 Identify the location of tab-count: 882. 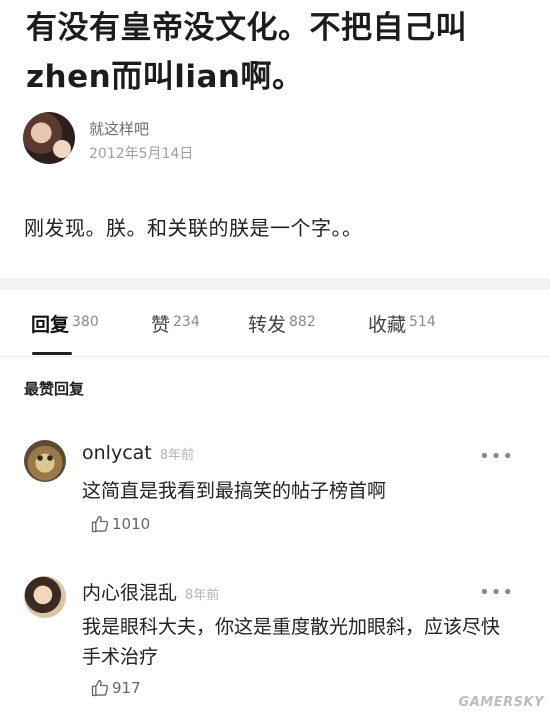
(302, 322).